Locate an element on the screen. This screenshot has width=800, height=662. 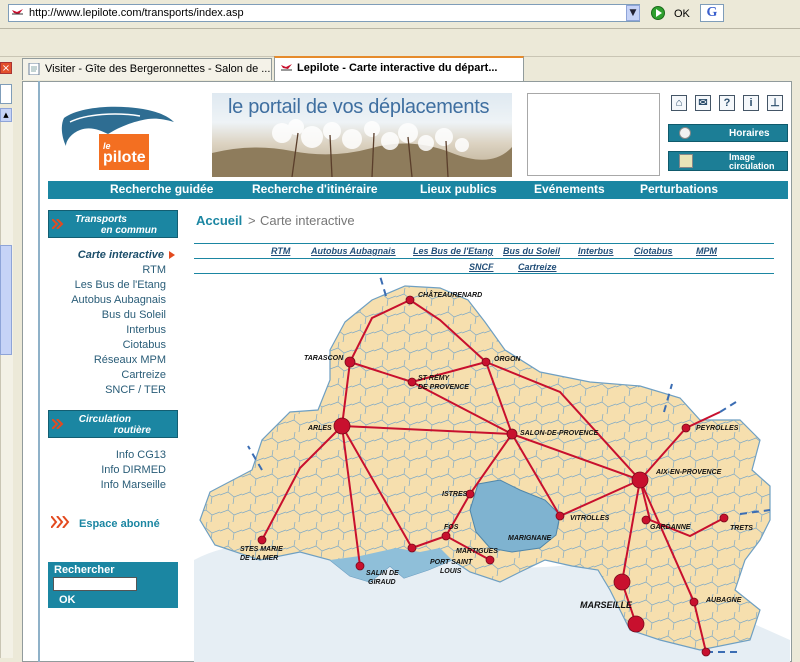
header-frame is located at coordinates (593, 134).